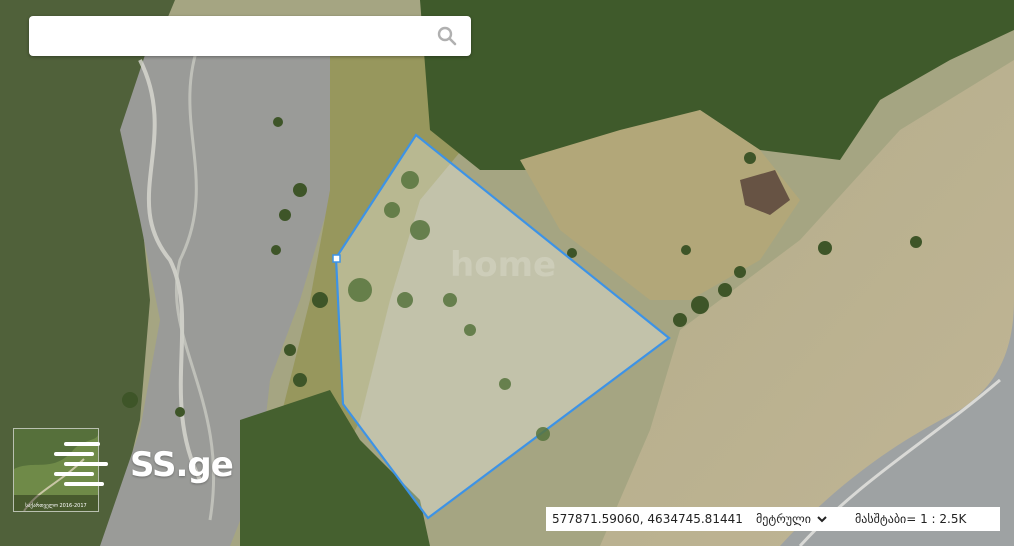 The height and width of the screenshot is (546, 1014). What do you see at coordinates (784, 519) in the screenshot?
I see `units-label: მეტრული` at bounding box center [784, 519].